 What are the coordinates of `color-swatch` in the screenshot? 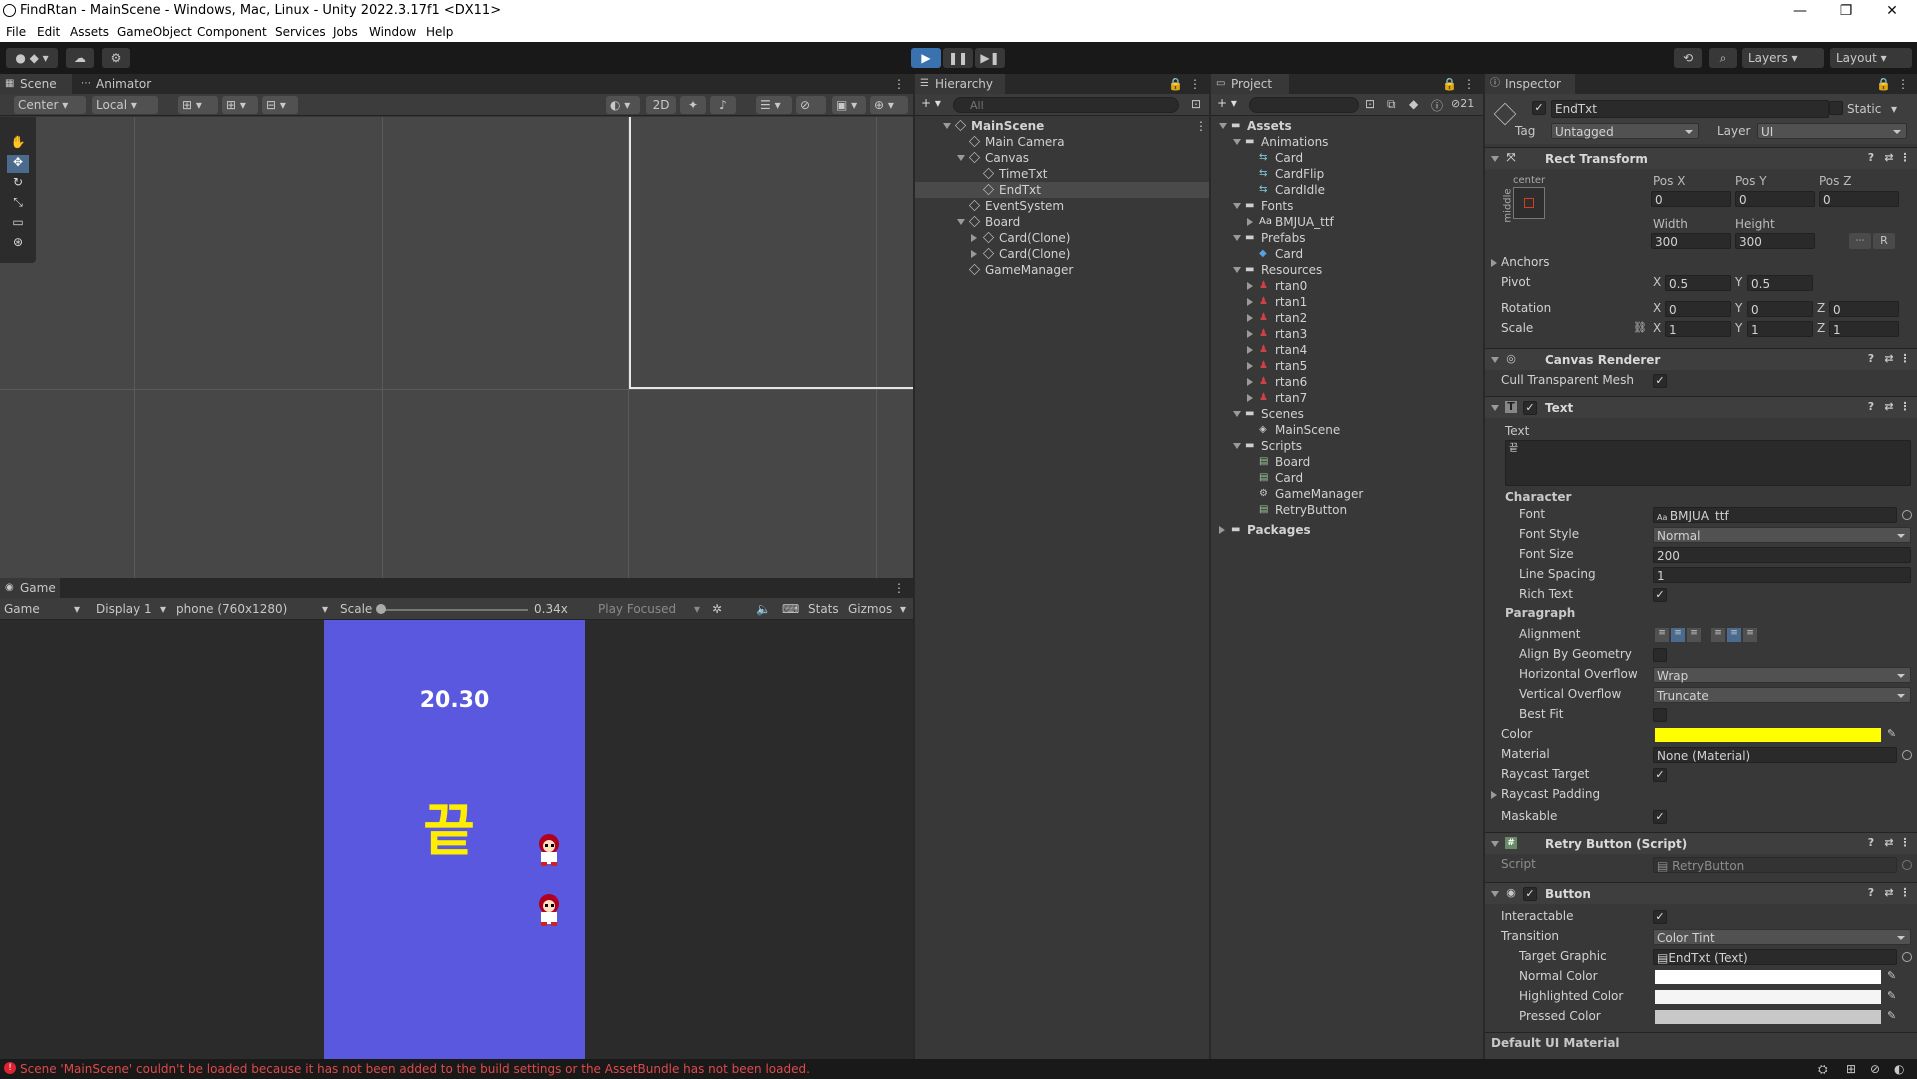 It's located at (1768, 735).